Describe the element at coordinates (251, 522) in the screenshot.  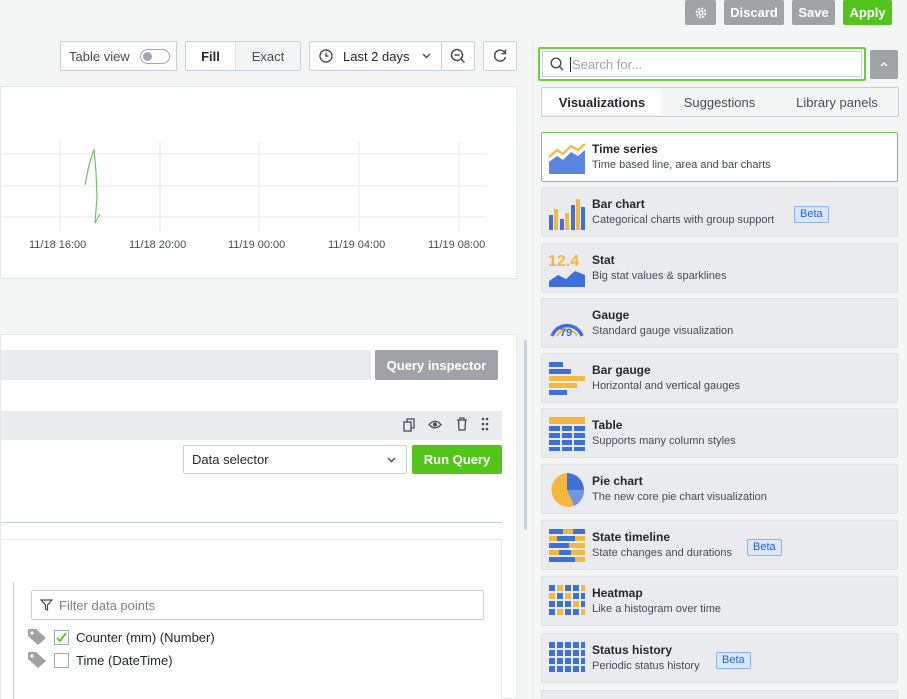
I see `divider` at that location.